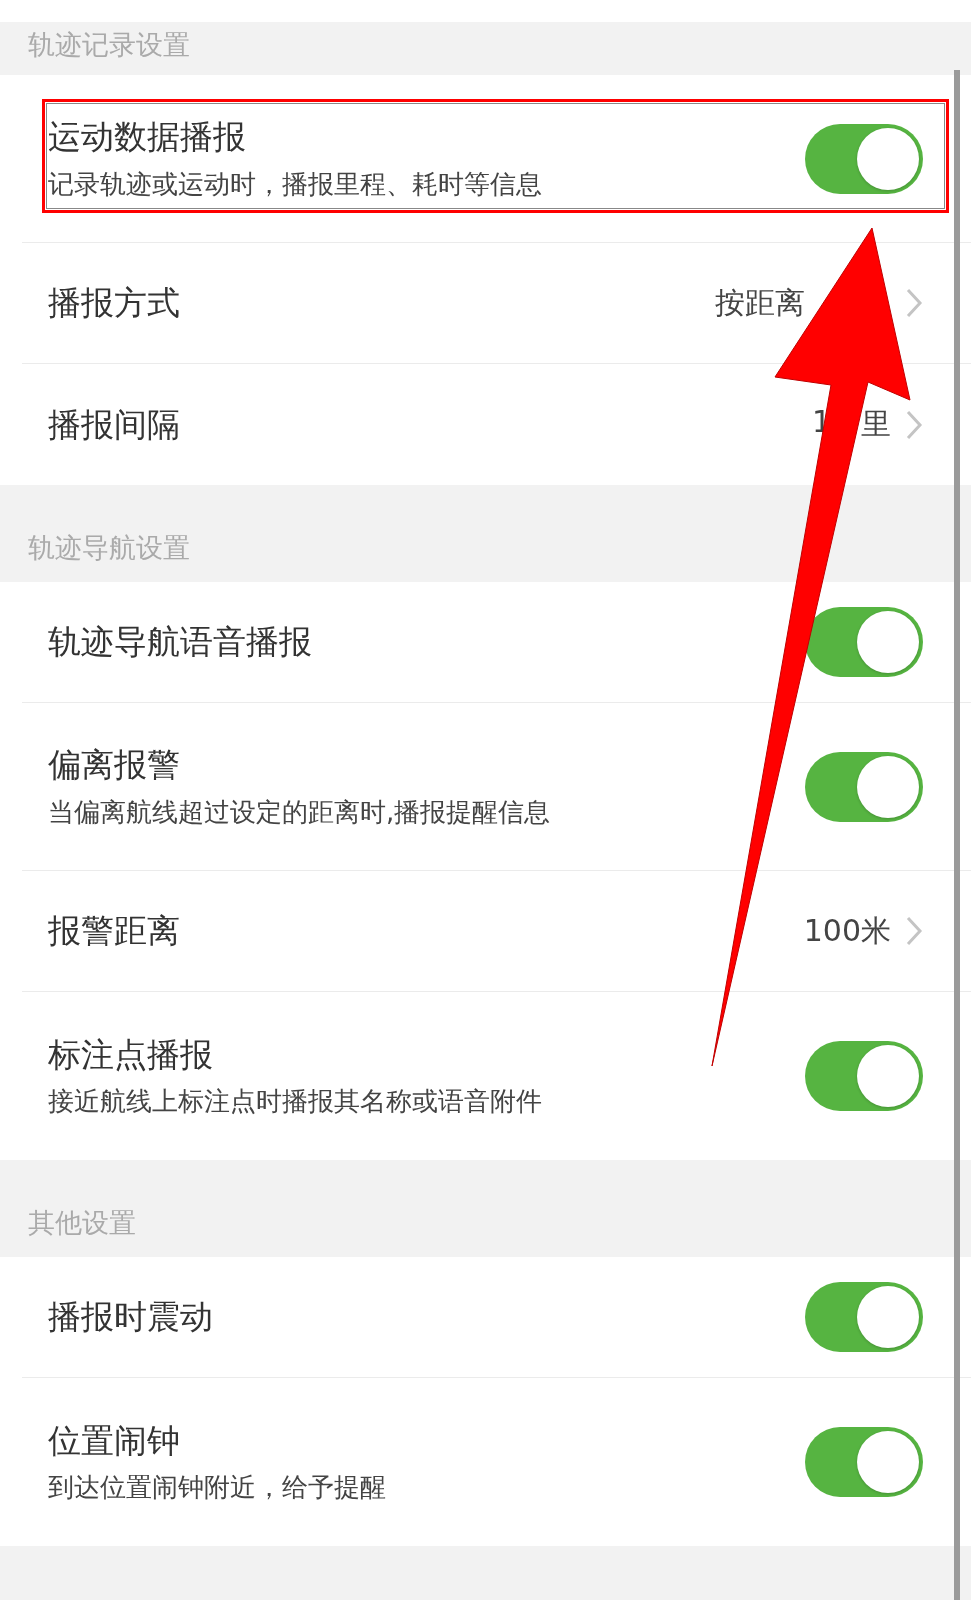  I want to click on setting-value: 100米, so click(847, 930).